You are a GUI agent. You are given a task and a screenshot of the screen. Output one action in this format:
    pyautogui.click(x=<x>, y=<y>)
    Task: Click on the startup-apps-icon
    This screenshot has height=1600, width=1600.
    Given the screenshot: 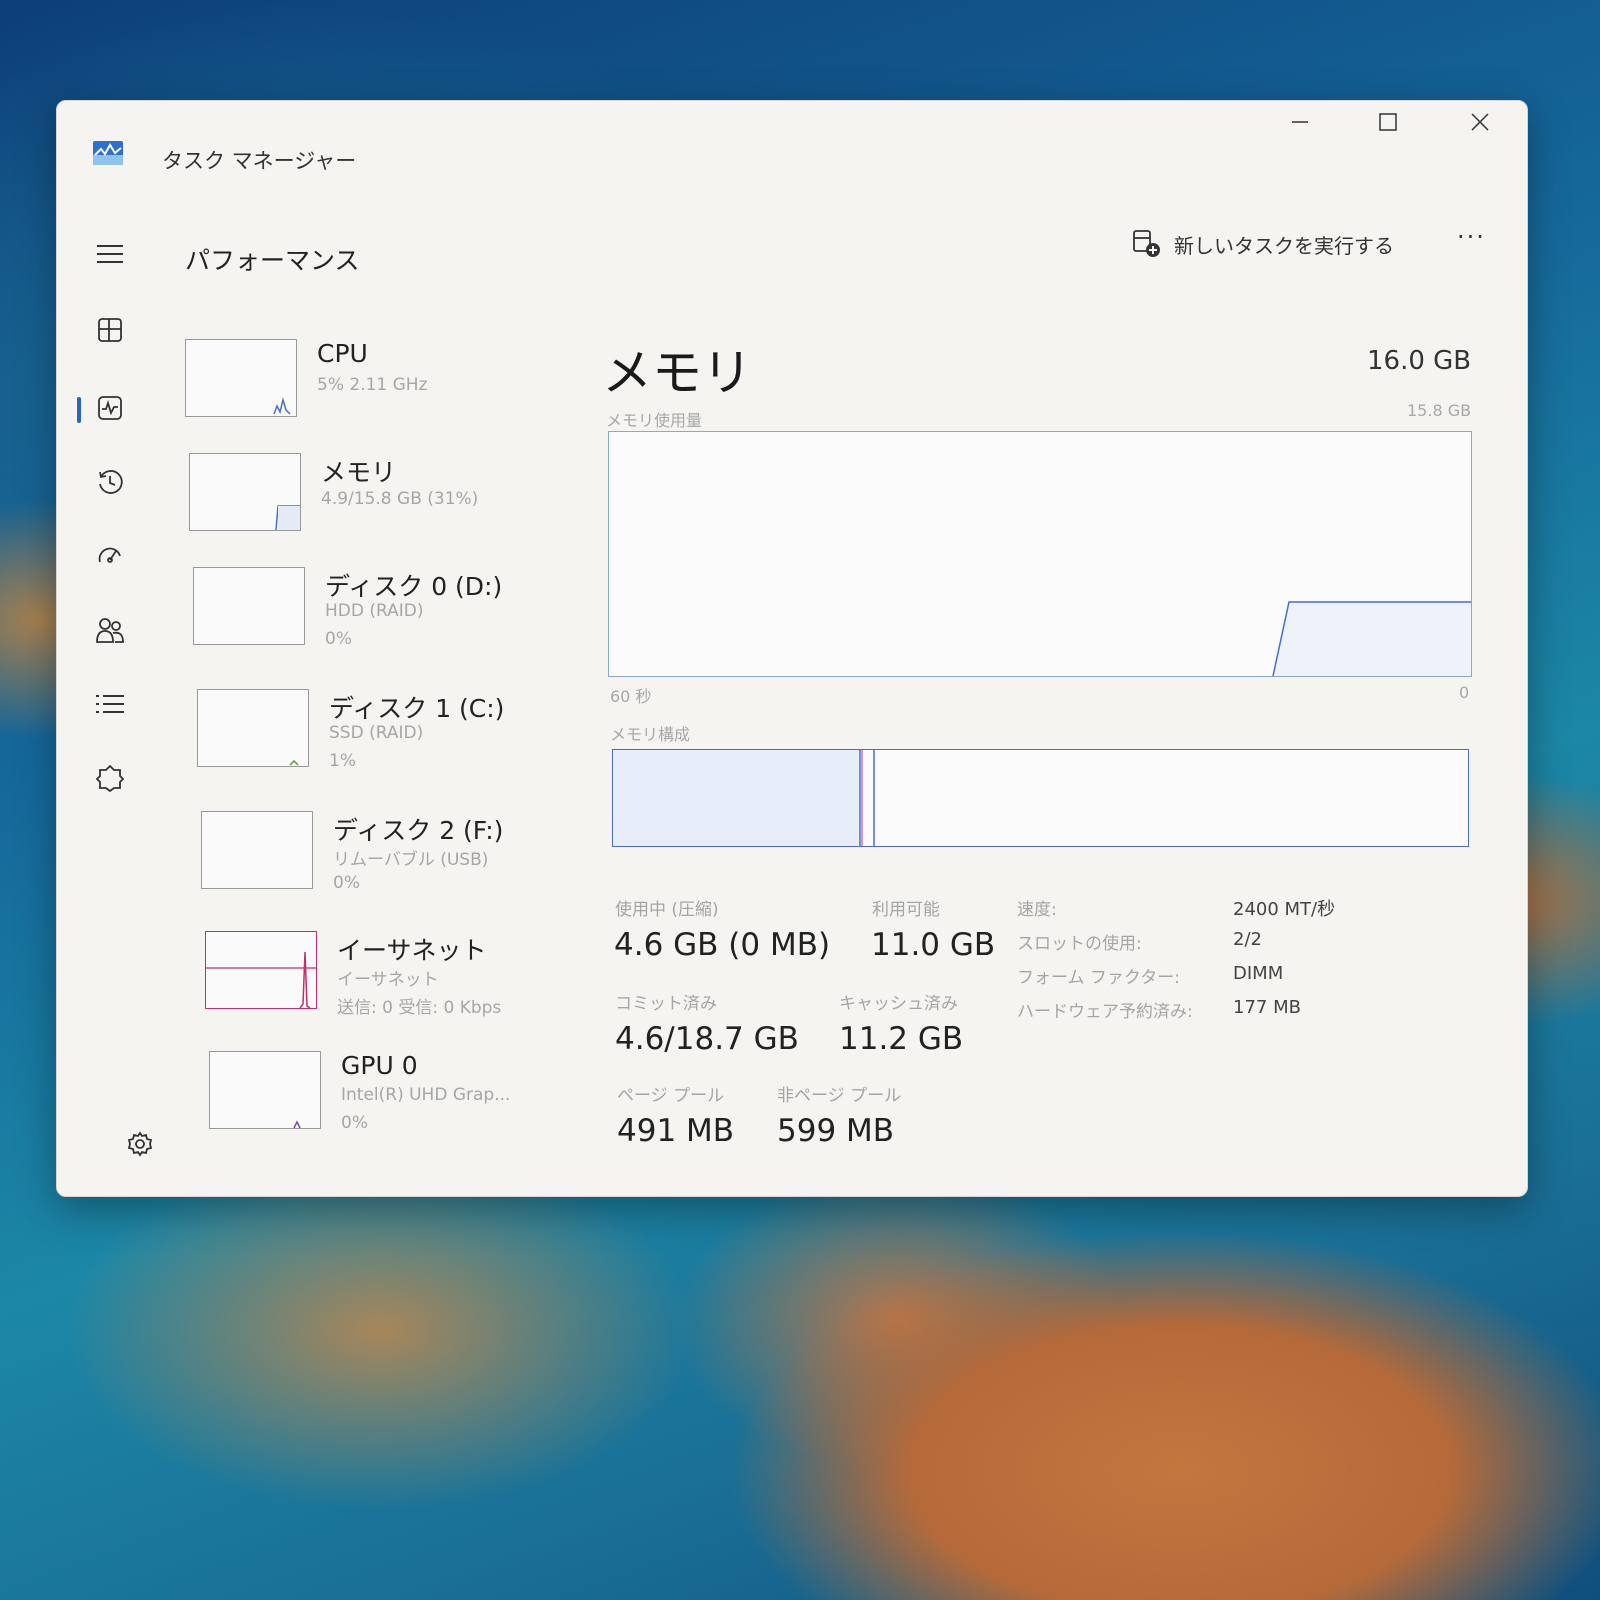 What is the action you would take?
    pyautogui.click(x=109, y=555)
    